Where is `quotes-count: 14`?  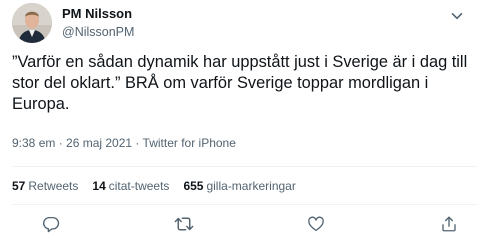
quotes-count: 14 is located at coordinates (99, 185).